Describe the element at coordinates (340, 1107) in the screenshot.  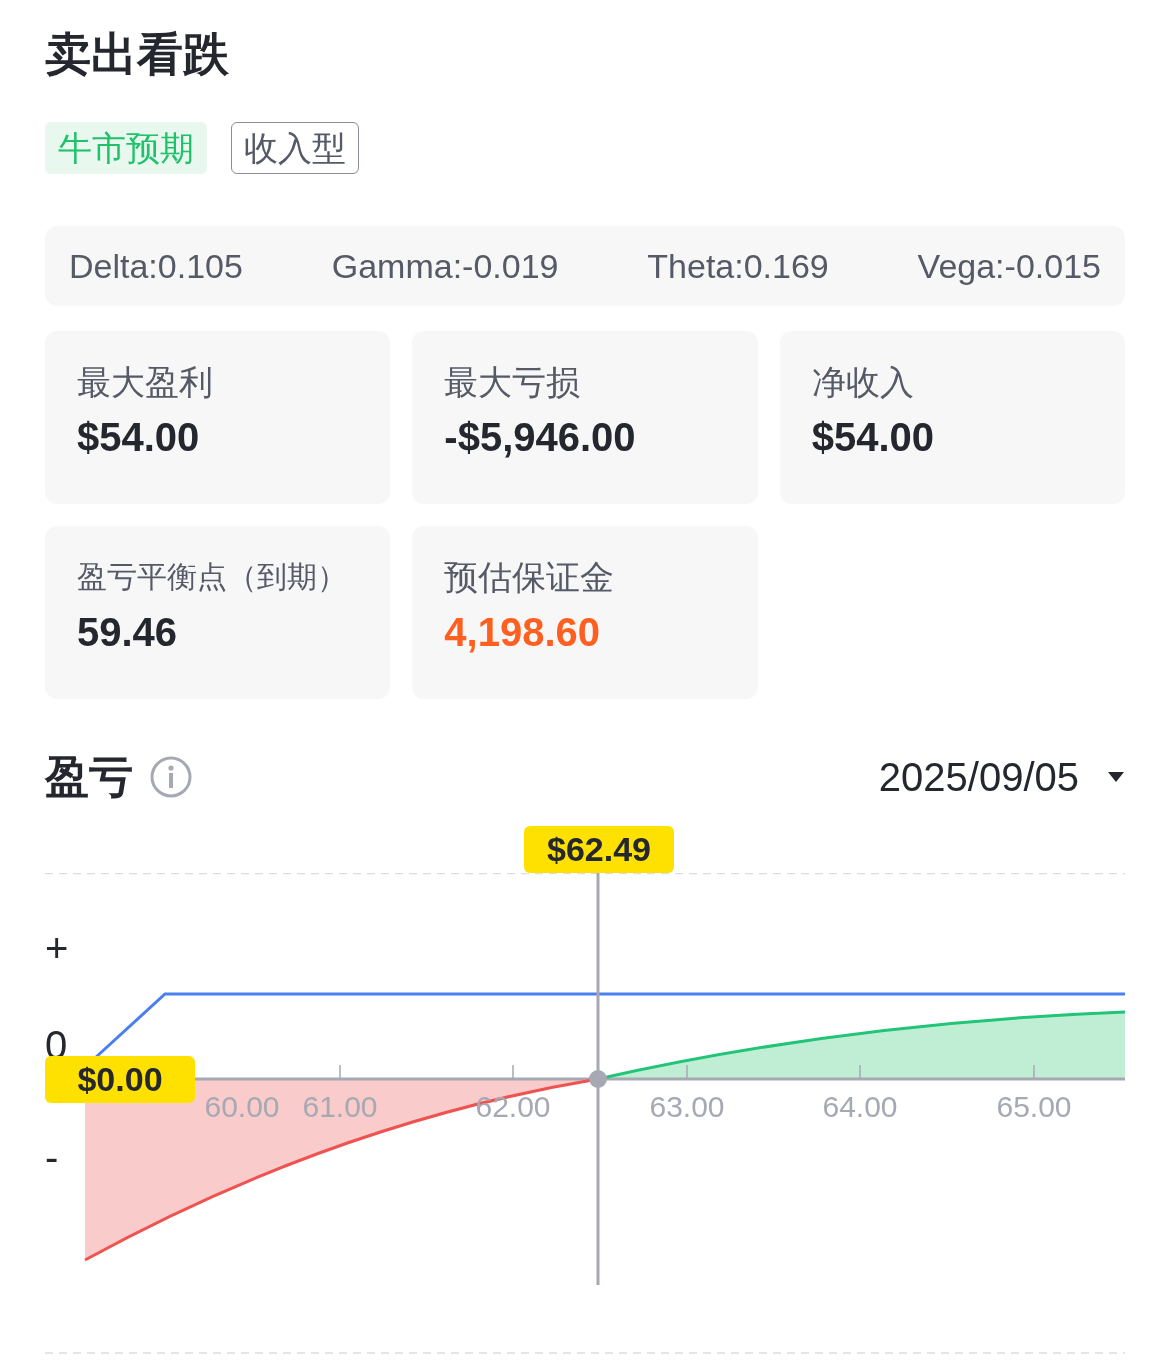
I see `x-tick-label: 61.00` at that location.